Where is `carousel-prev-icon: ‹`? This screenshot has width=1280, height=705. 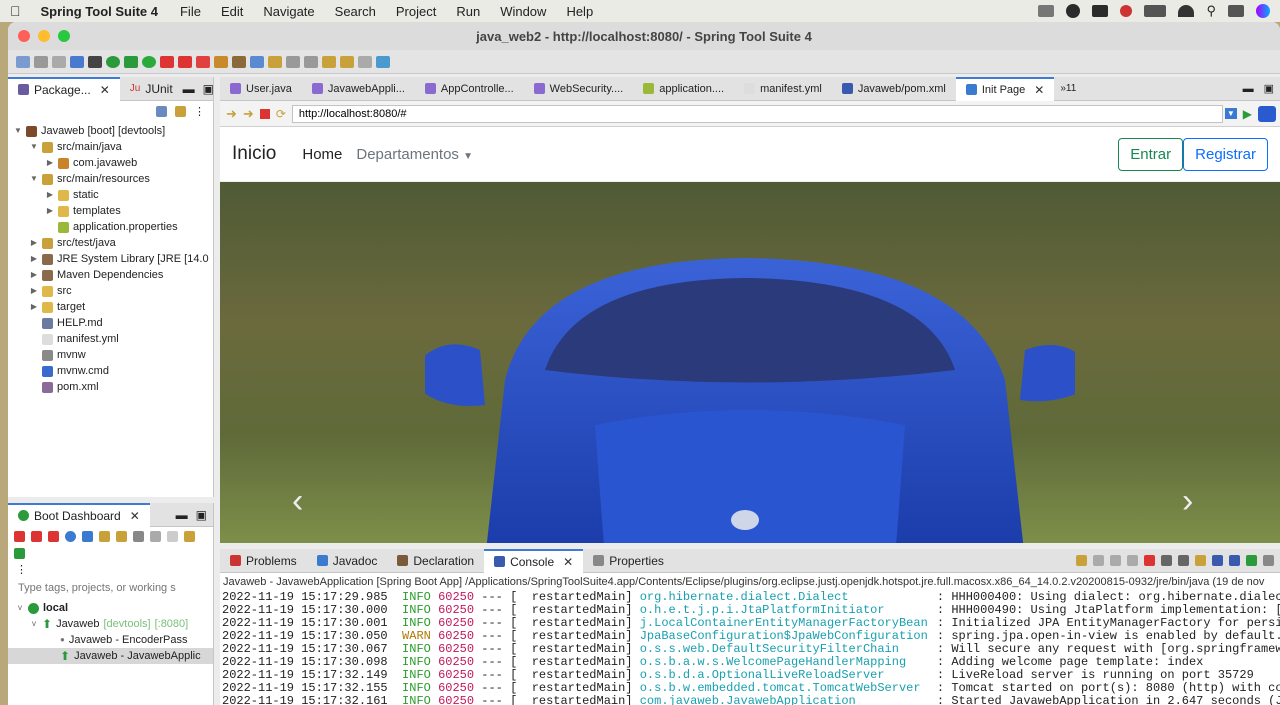
carousel-prev-icon: ‹ is located at coordinates (297, 501).